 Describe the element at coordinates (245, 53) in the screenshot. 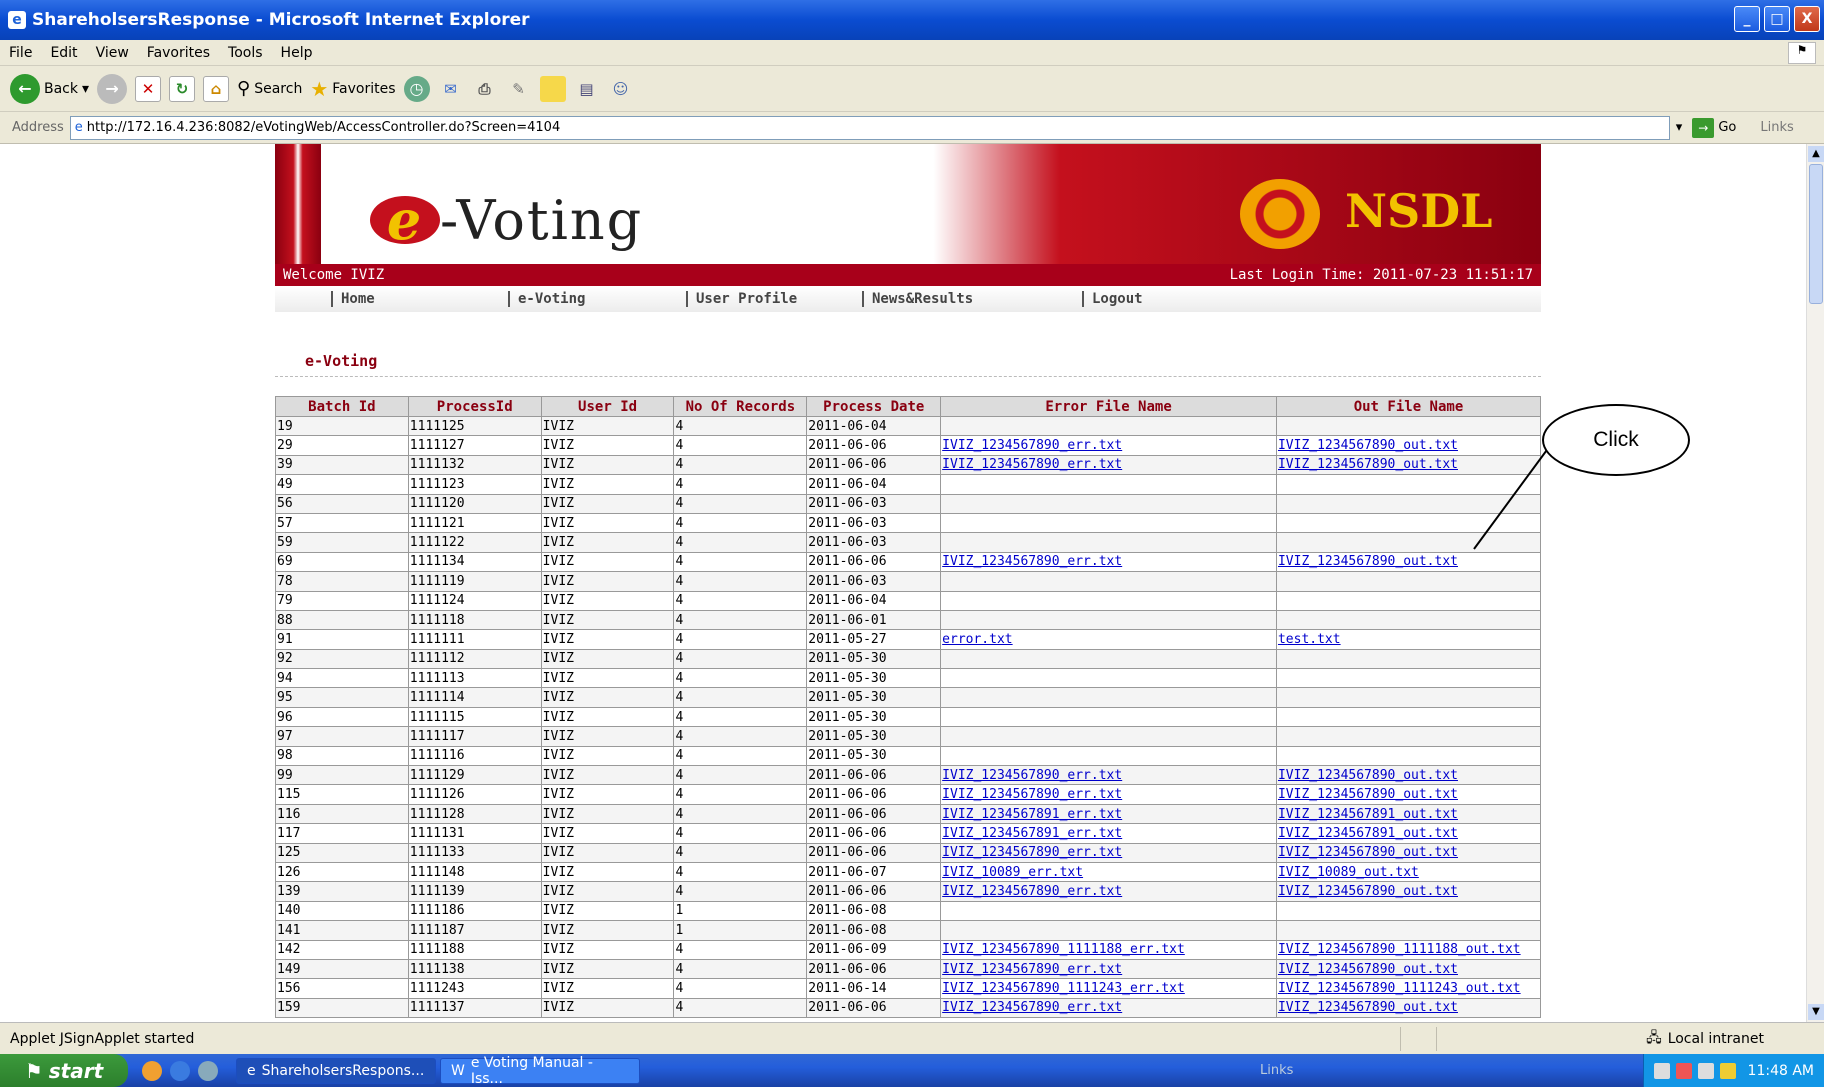

I see `menu-tools: Tools` at that location.